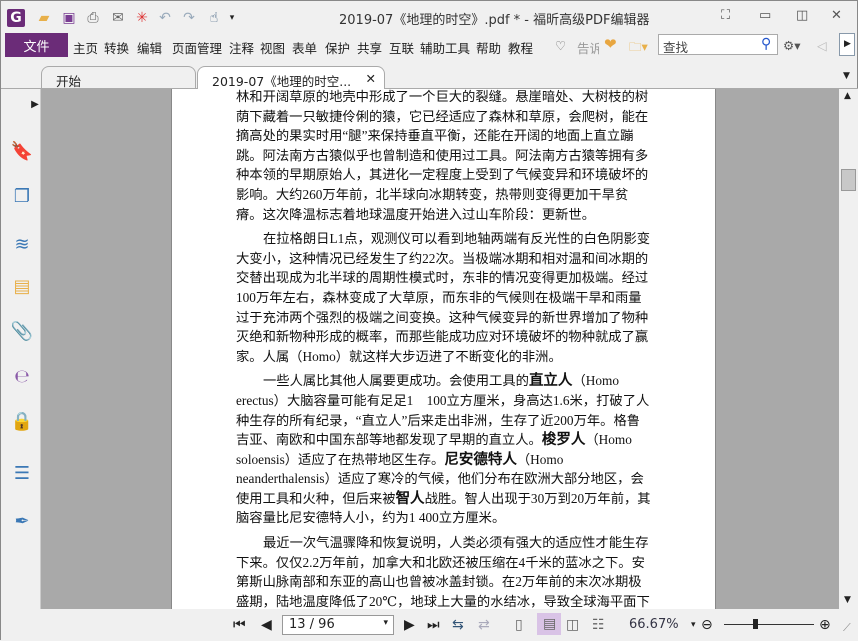  Describe the element at coordinates (118, 18) in the screenshot. I see `email-icon: ✉` at that location.